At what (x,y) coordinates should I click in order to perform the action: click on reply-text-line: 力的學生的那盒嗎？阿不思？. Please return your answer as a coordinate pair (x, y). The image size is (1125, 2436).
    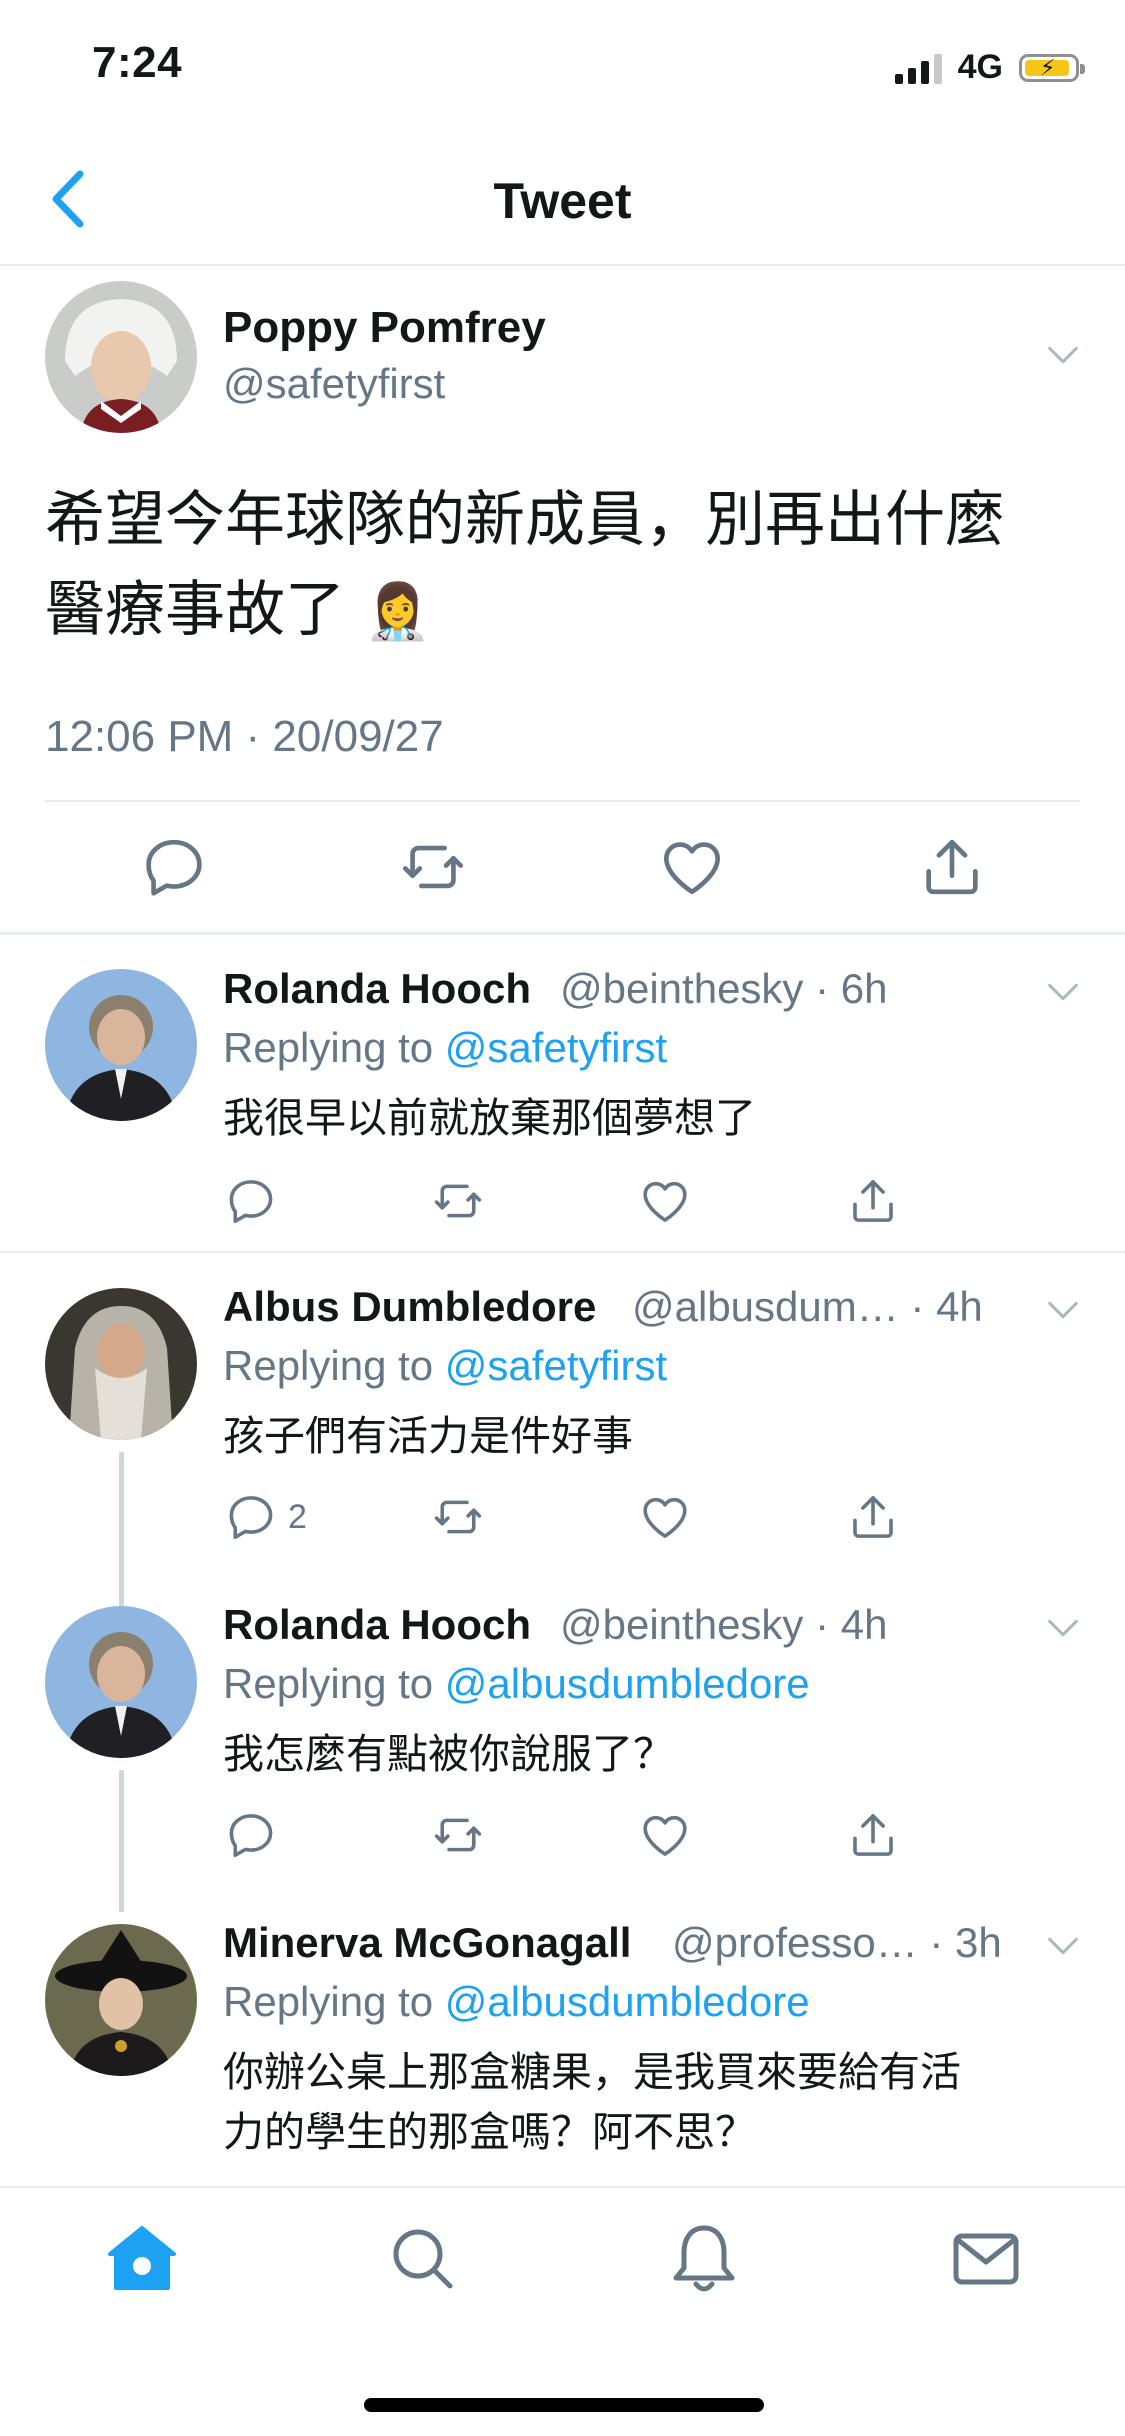
    Looking at the image, I should click on (489, 2132).